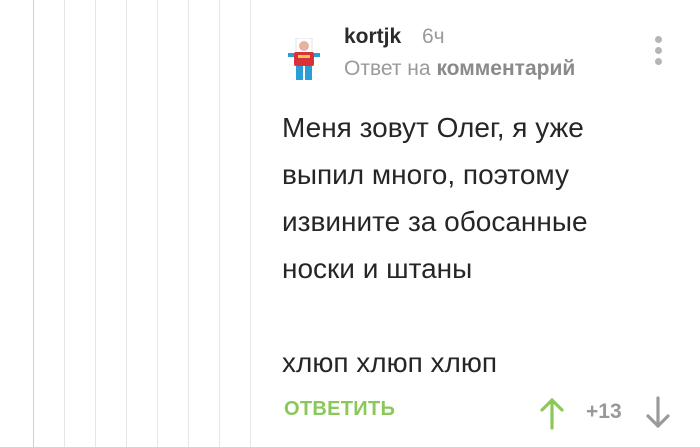  What do you see at coordinates (604, 411) in the screenshot?
I see `rating-value: +13` at bounding box center [604, 411].